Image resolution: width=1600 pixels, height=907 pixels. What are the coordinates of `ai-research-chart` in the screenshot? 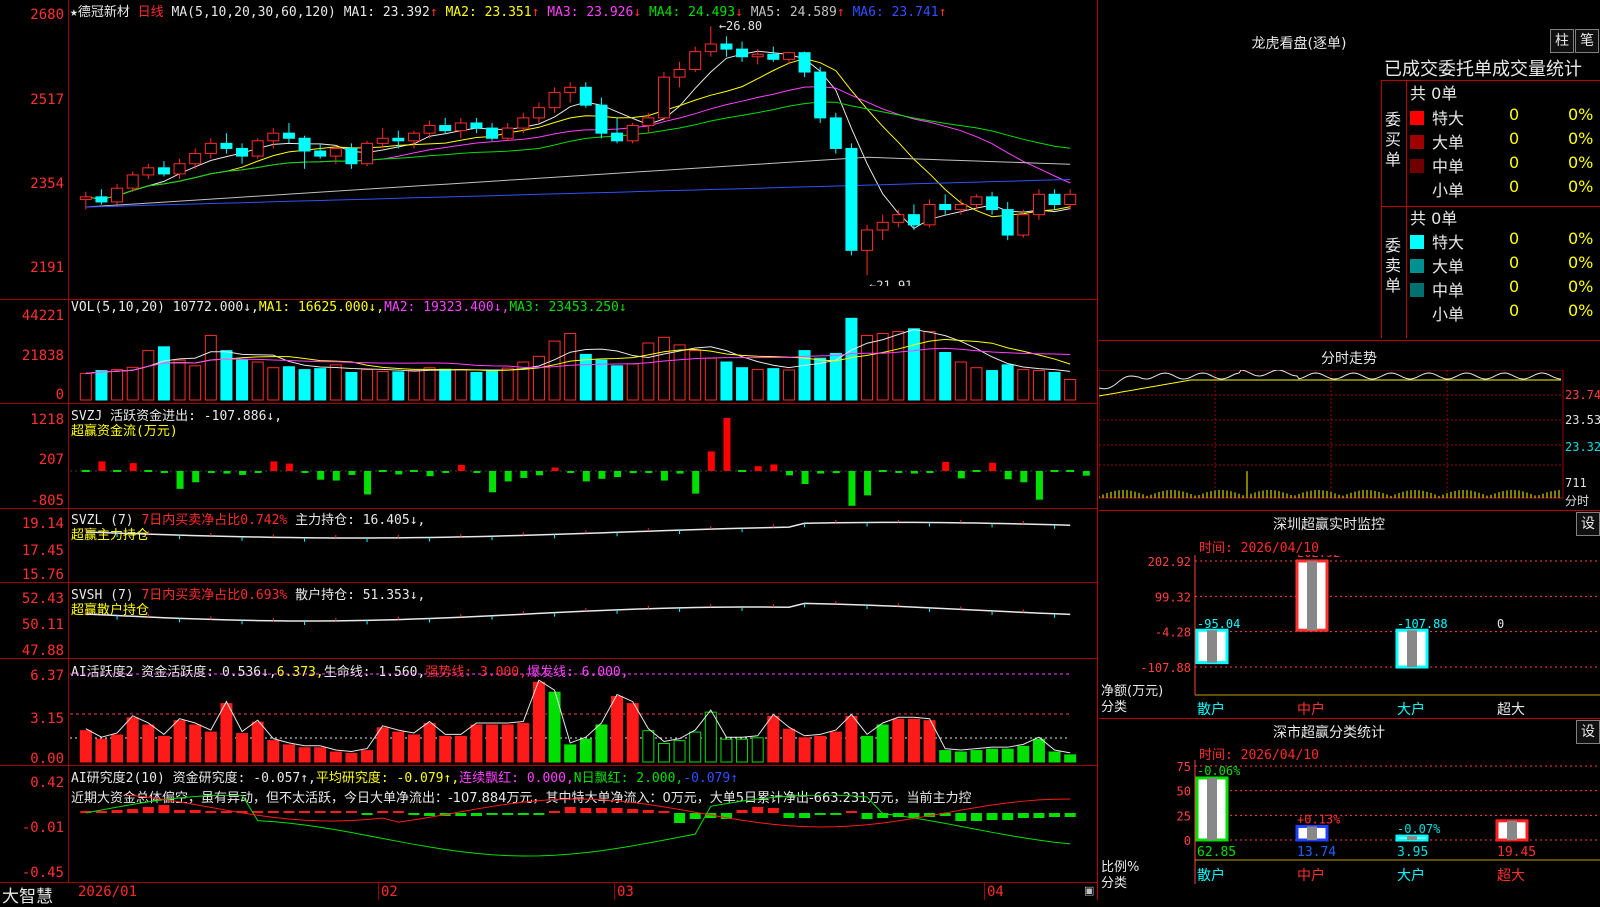 It's located at (583, 838).